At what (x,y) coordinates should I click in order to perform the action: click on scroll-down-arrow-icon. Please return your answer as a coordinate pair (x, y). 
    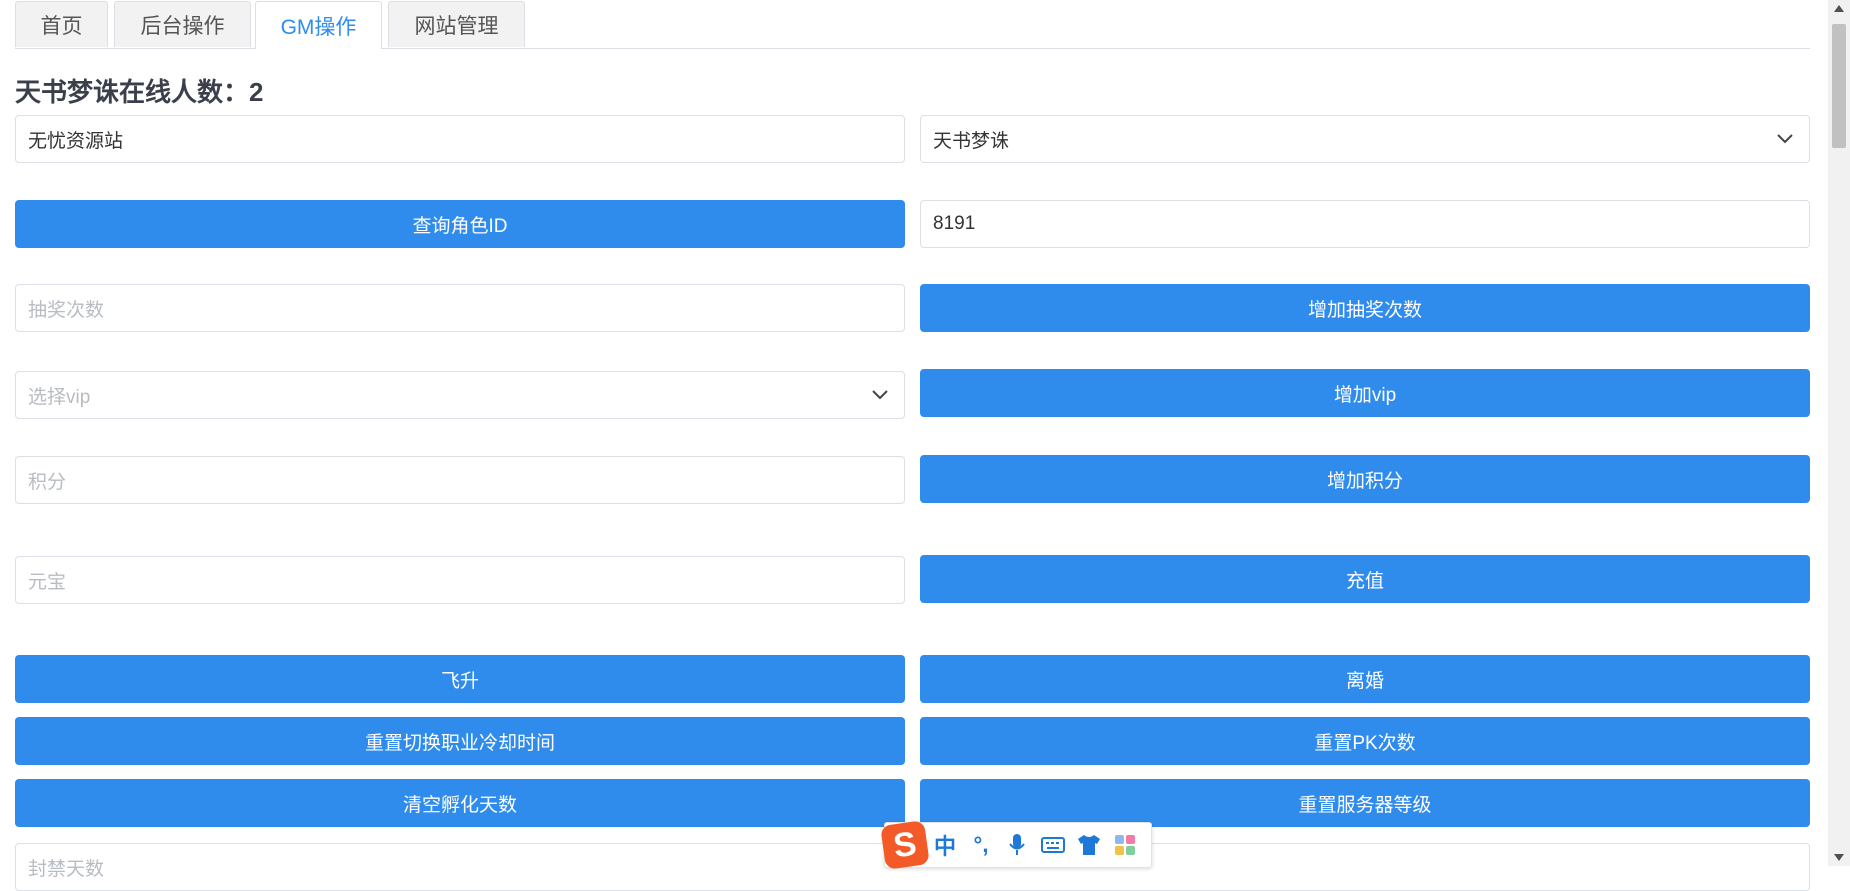
    Looking at the image, I should click on (1839, 858).